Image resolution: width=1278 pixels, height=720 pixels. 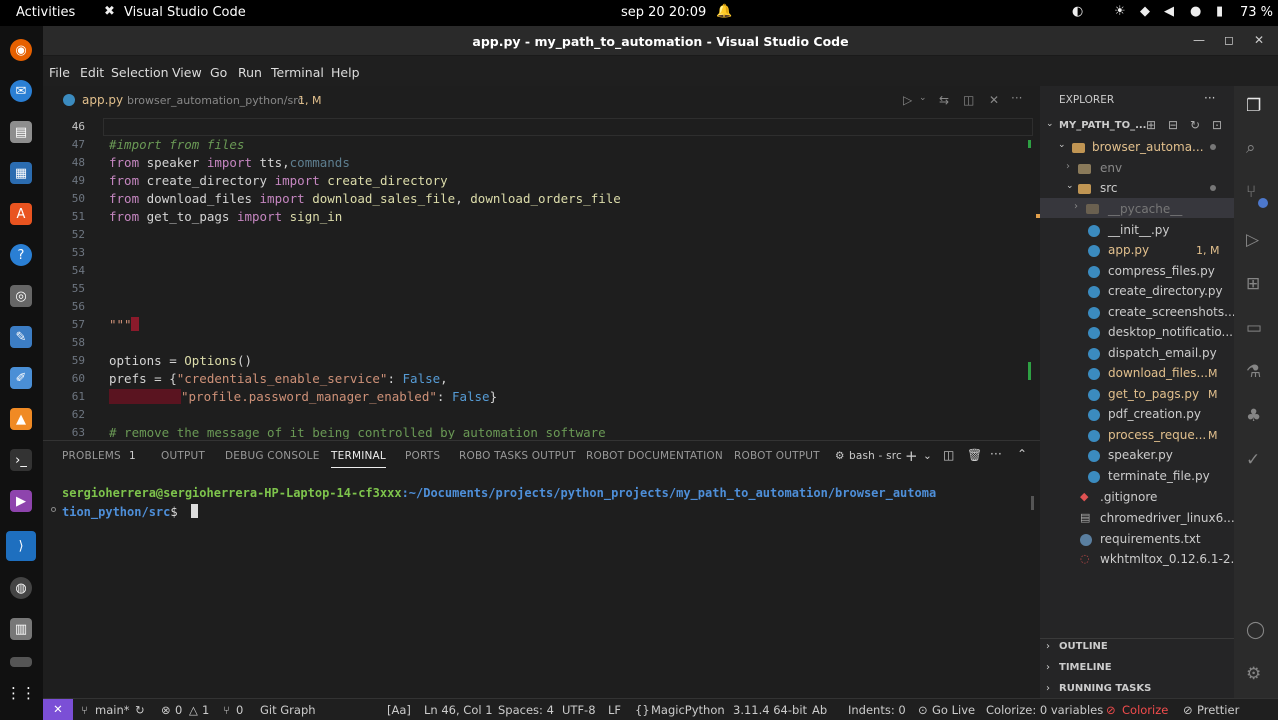 I want to click on tree-file: requirements.txt, so click(x=1150, y=539).